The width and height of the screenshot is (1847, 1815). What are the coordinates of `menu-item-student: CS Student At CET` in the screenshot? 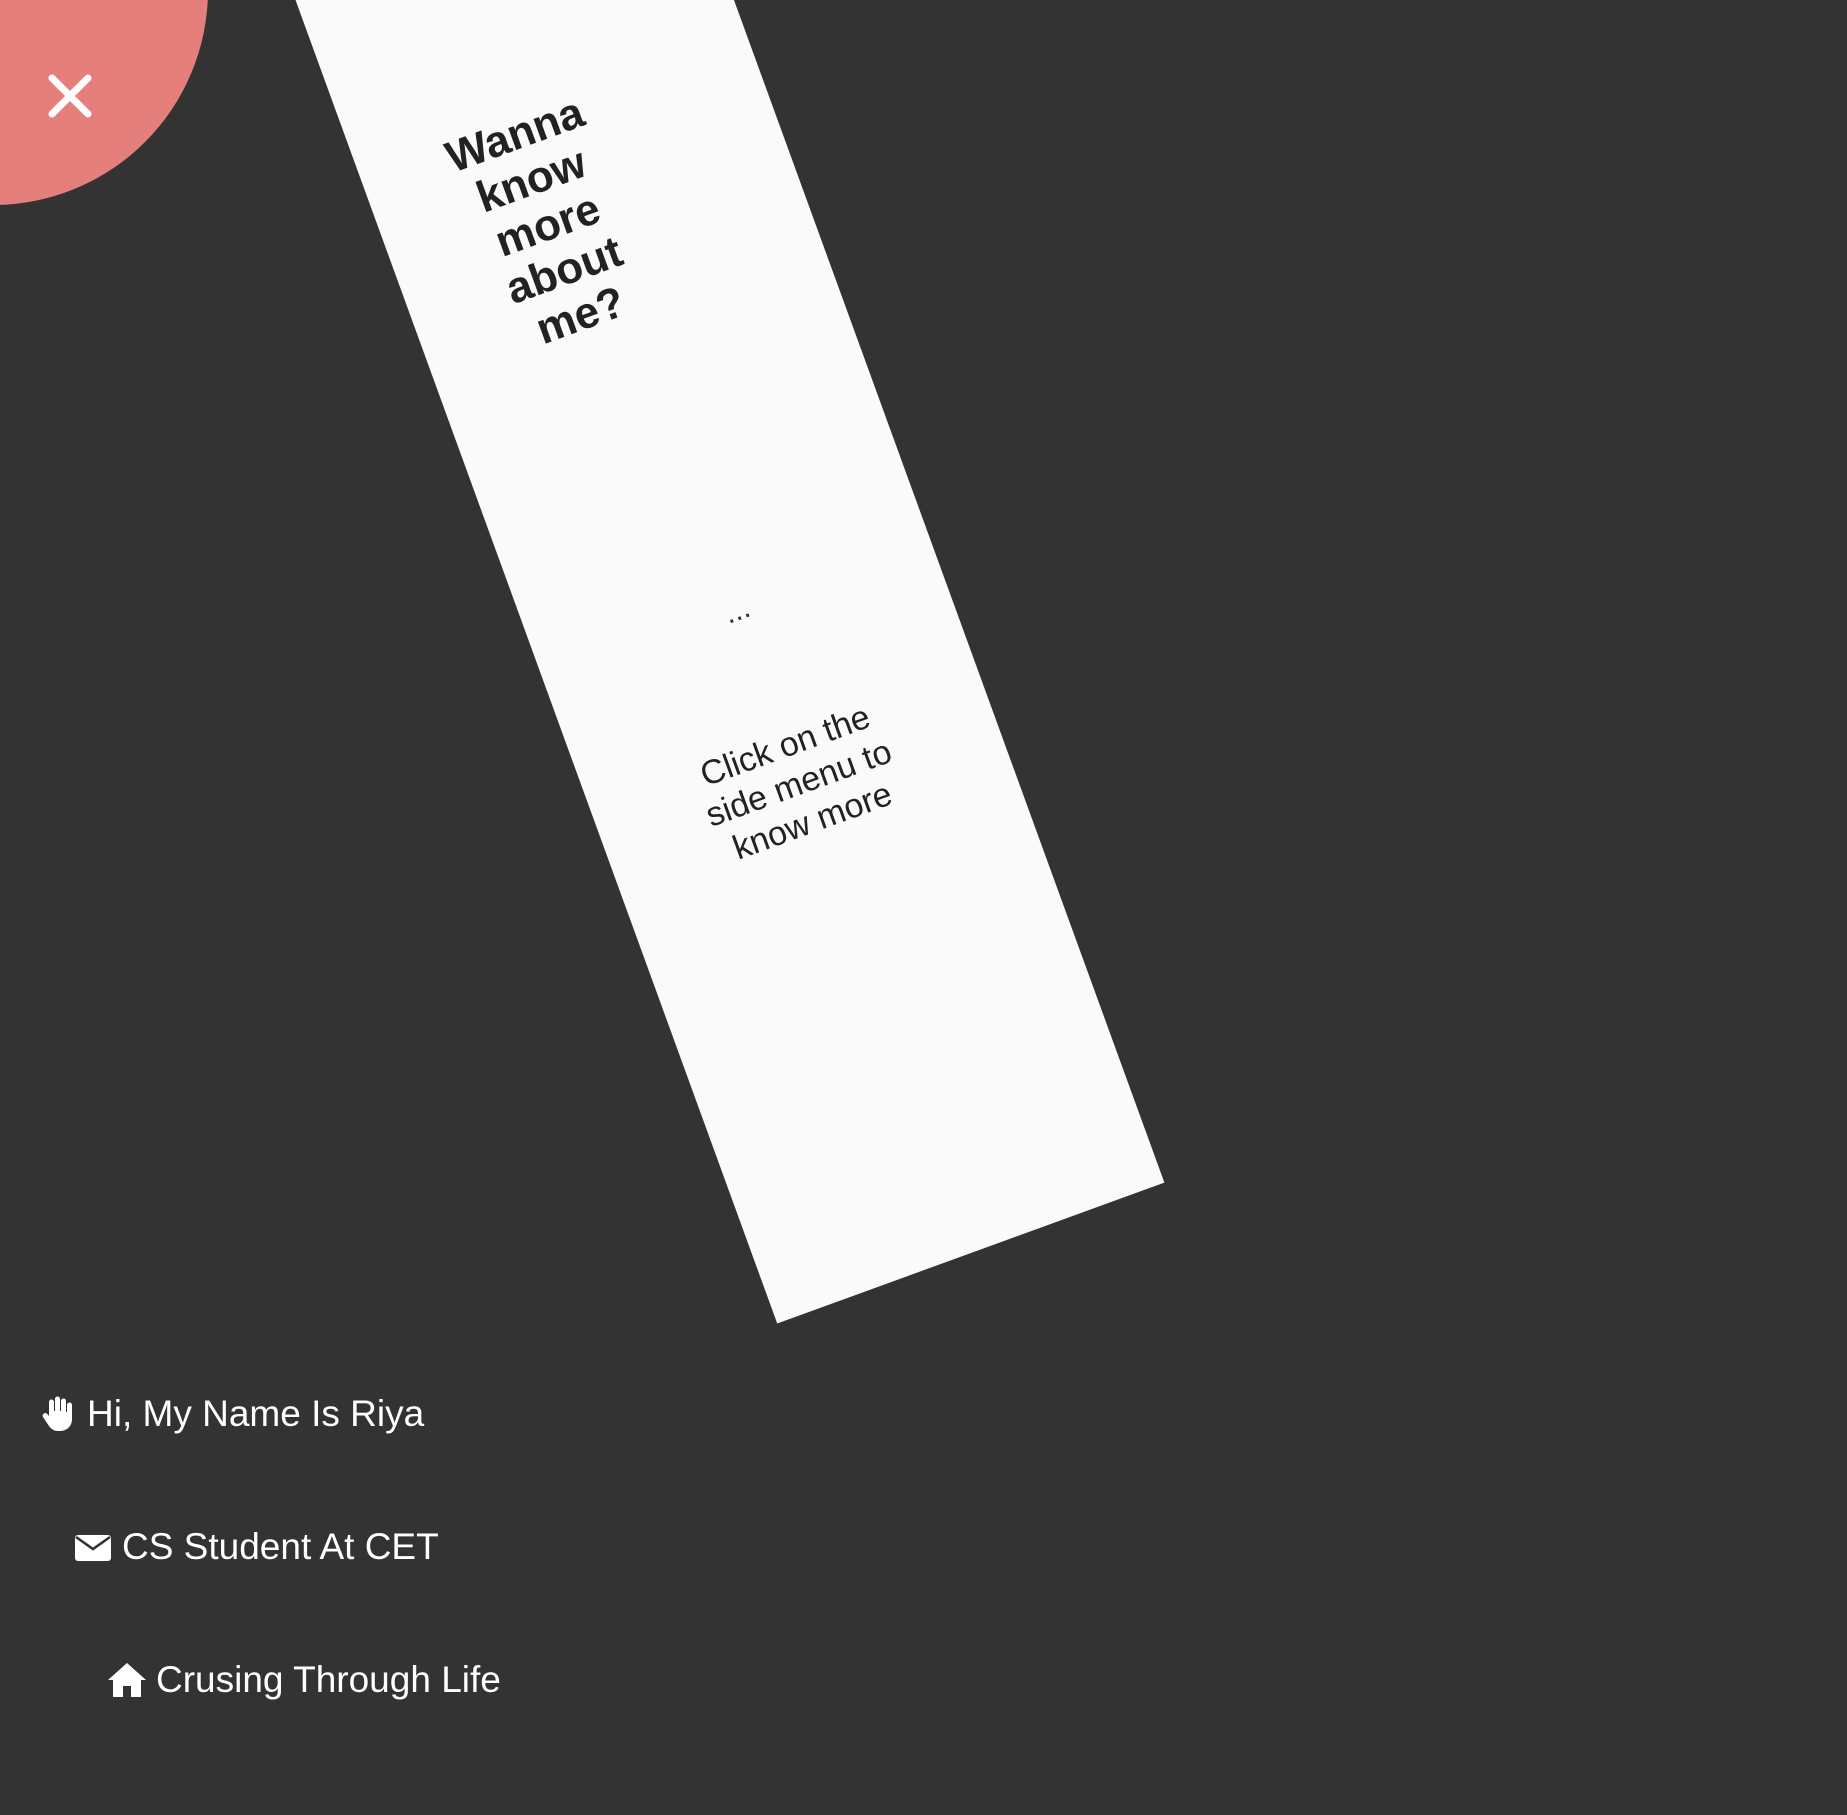 It's located at (255, 1547).